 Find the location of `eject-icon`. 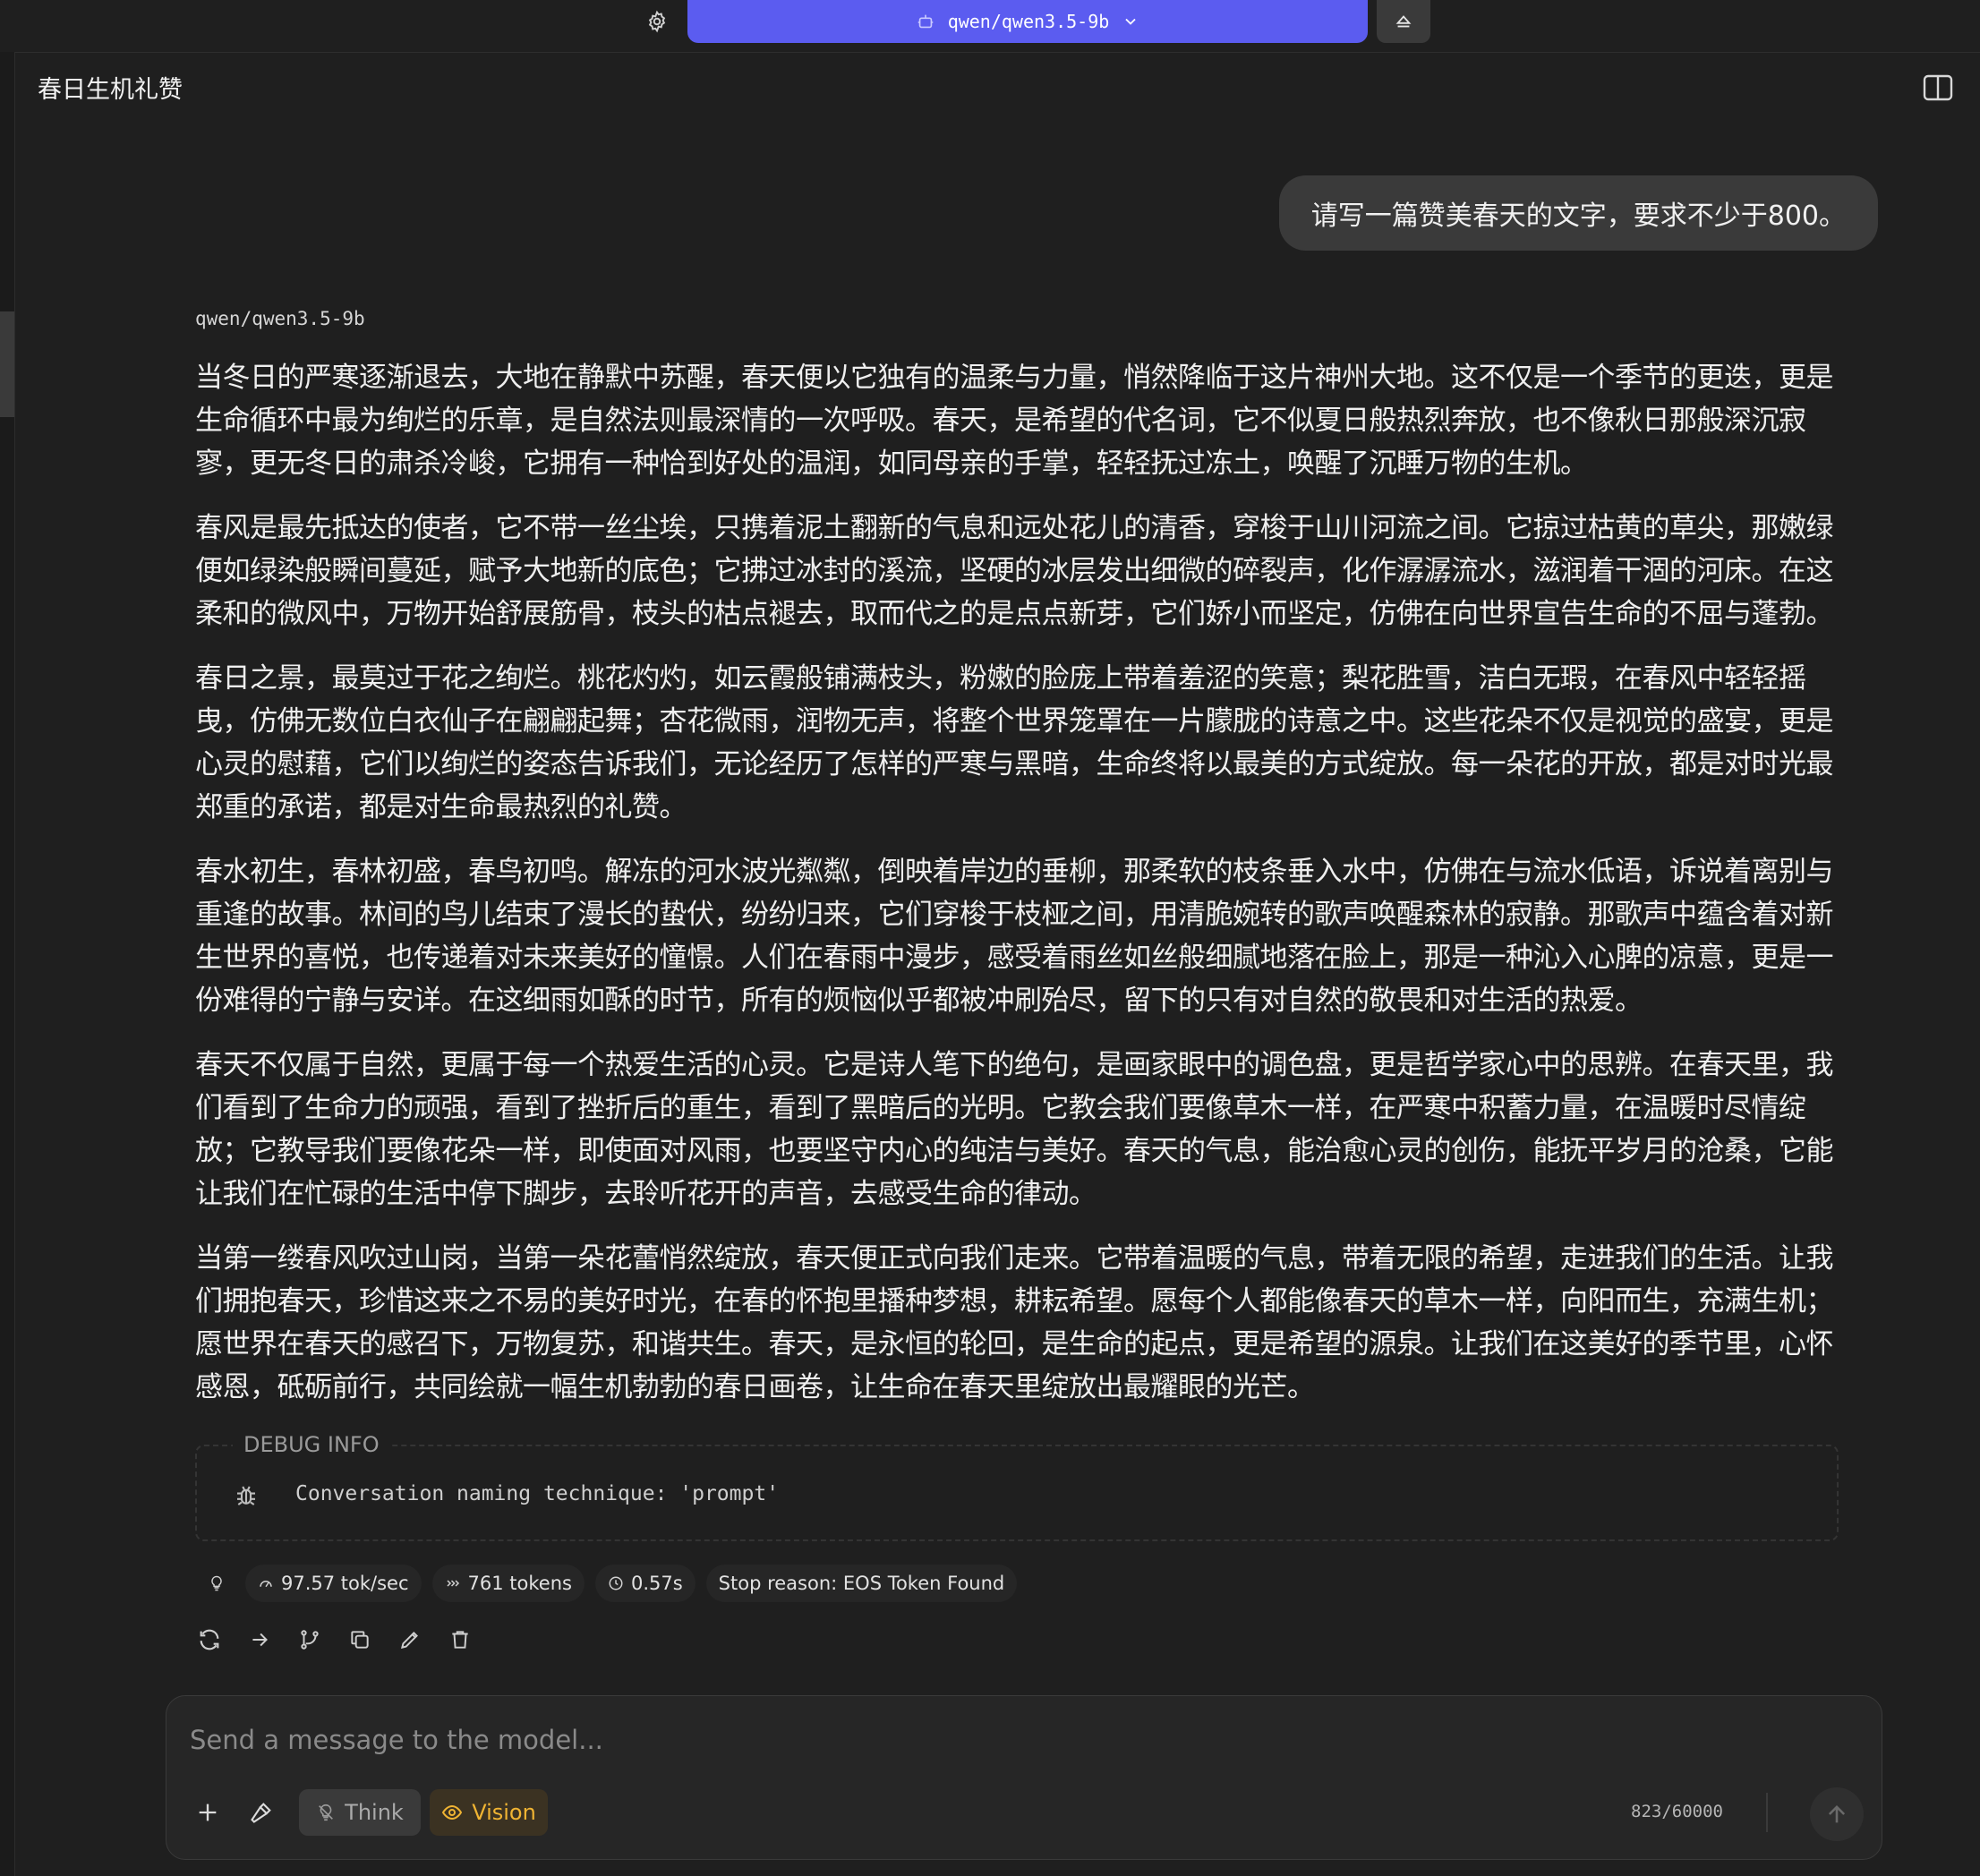

eject-icon is located at coordinates (1404, 21).